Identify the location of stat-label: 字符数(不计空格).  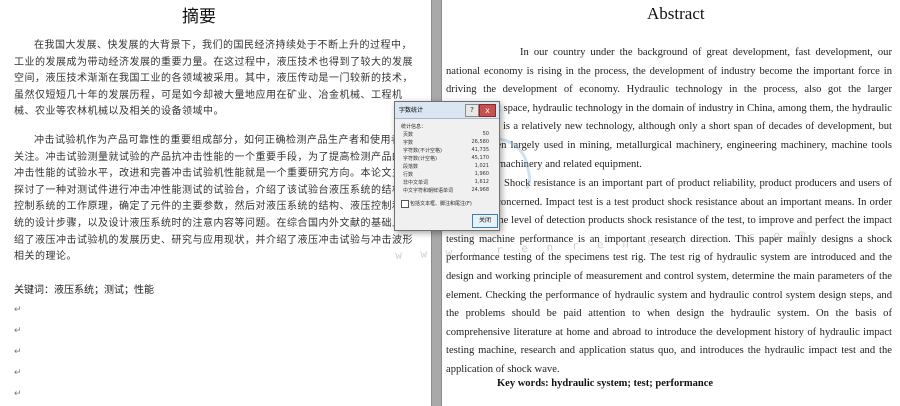
(422, 151).